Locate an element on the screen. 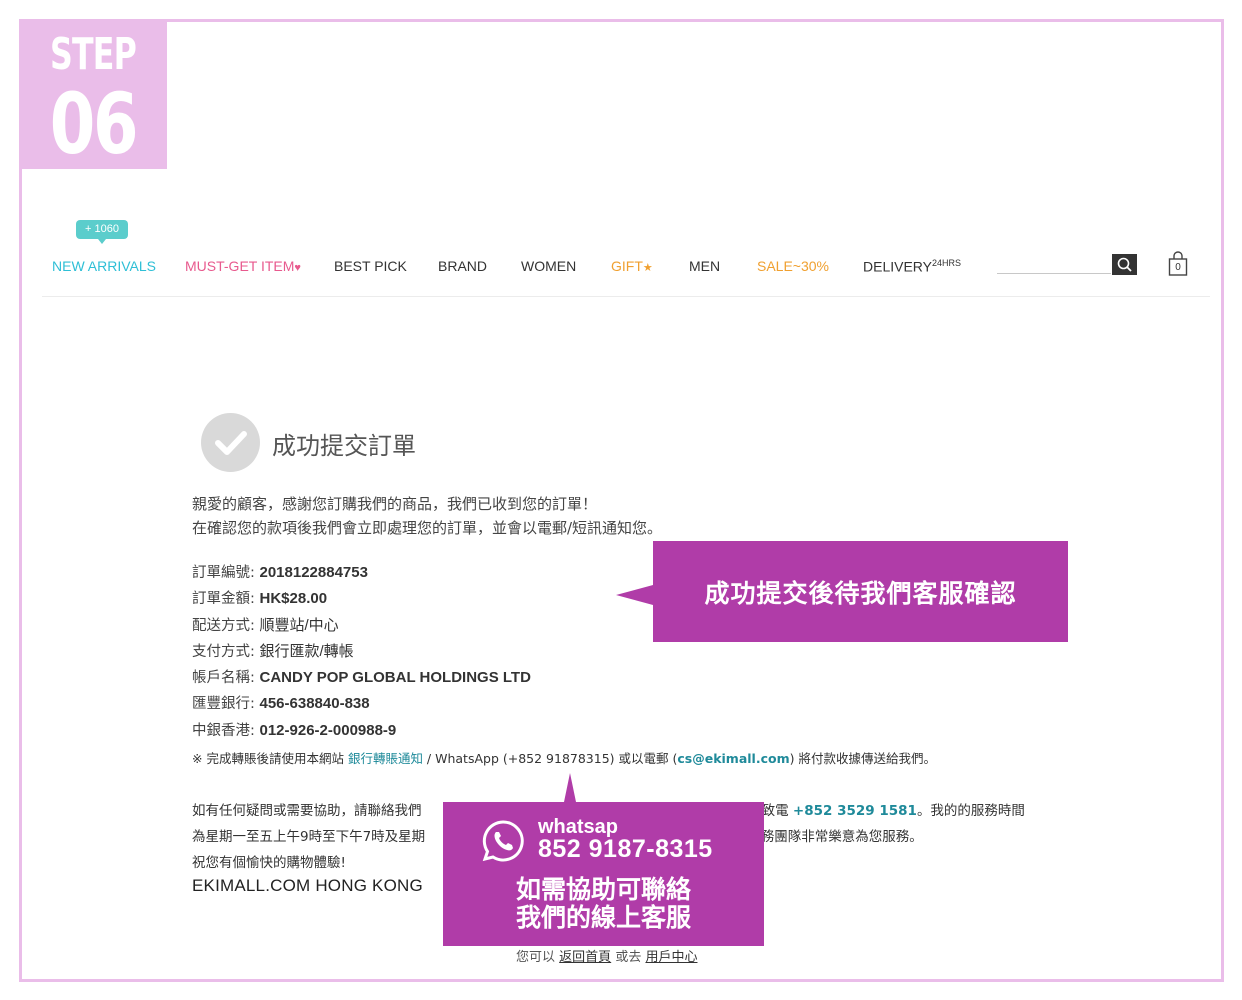 The width and height of the screenshot is (1242, 1000). shopping-bag-button: 0 is located at coordinates (1178, 264).